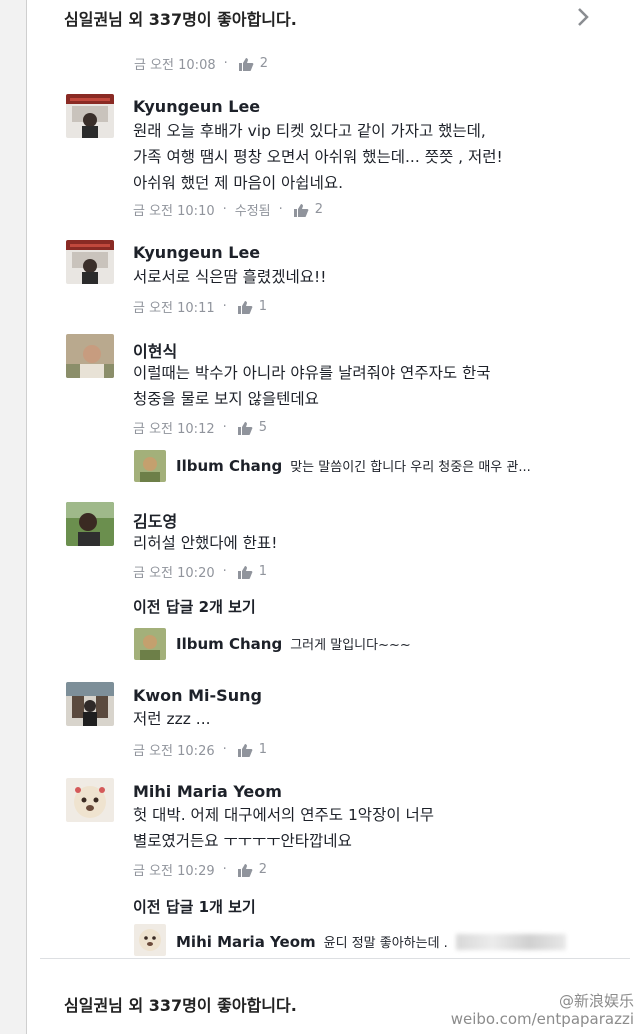  What do you see at coordinates (174, 306) in the screenshot?
I see `timestamp: 금 오전 10:11` at bounding box center [174, 306].